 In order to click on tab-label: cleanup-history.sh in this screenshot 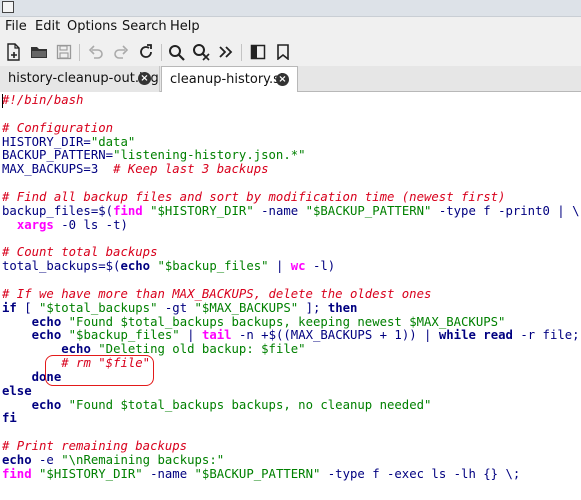, I will do `click(229, 79)`.